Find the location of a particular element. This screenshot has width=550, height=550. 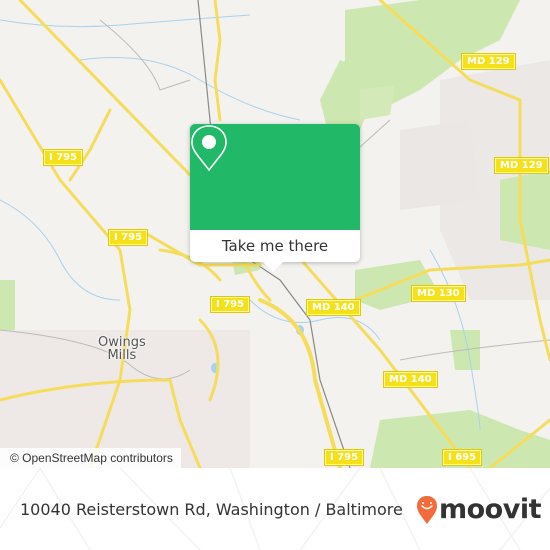

popup-pointer is located at coordinates (273, 267).